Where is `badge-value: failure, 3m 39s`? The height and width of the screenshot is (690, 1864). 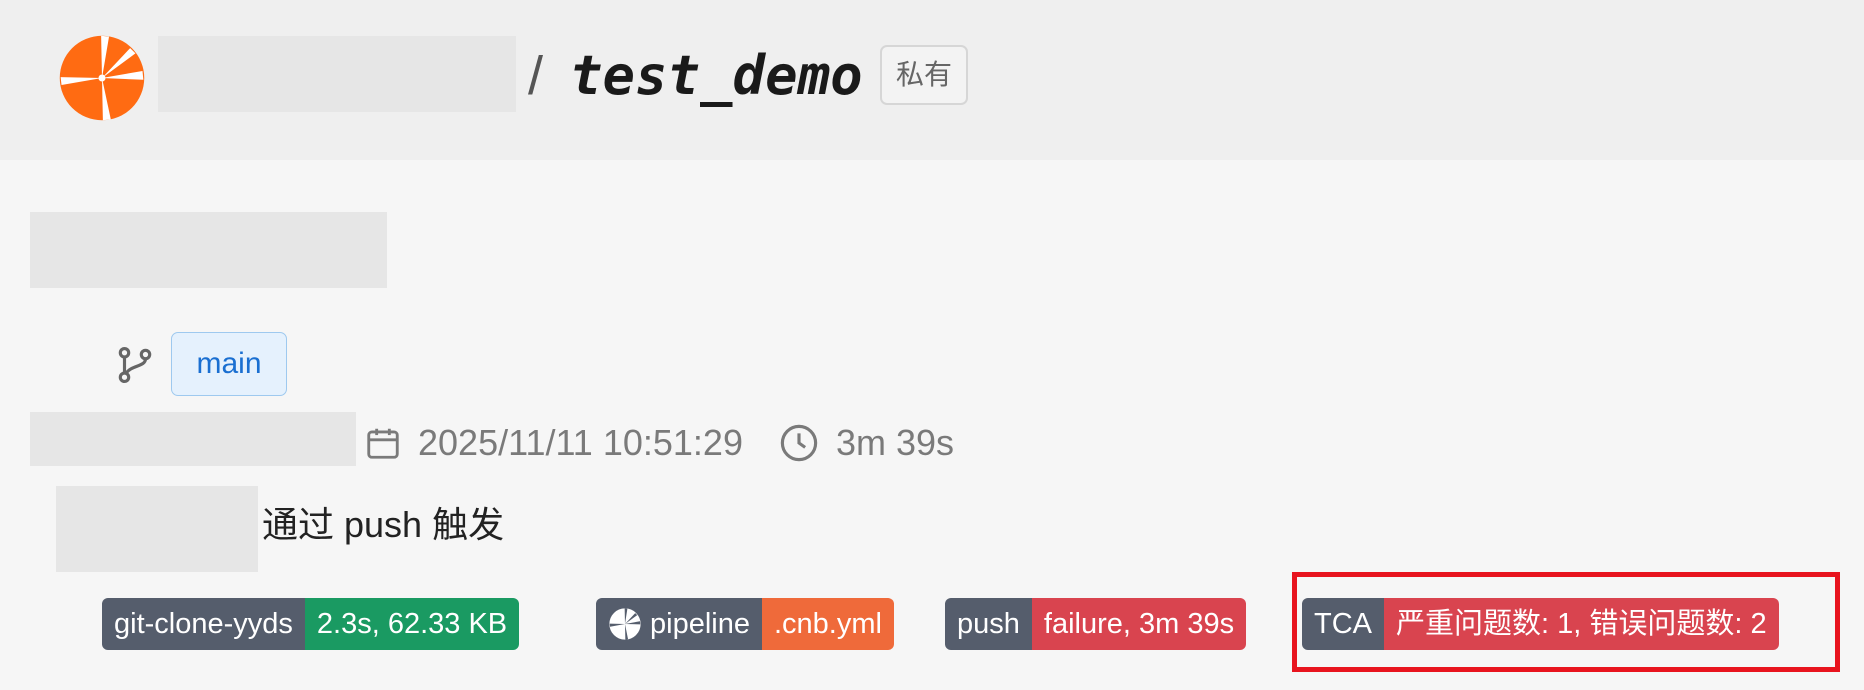 badge-value: failure, 3m 39s is located at coordinates (1139, 624).